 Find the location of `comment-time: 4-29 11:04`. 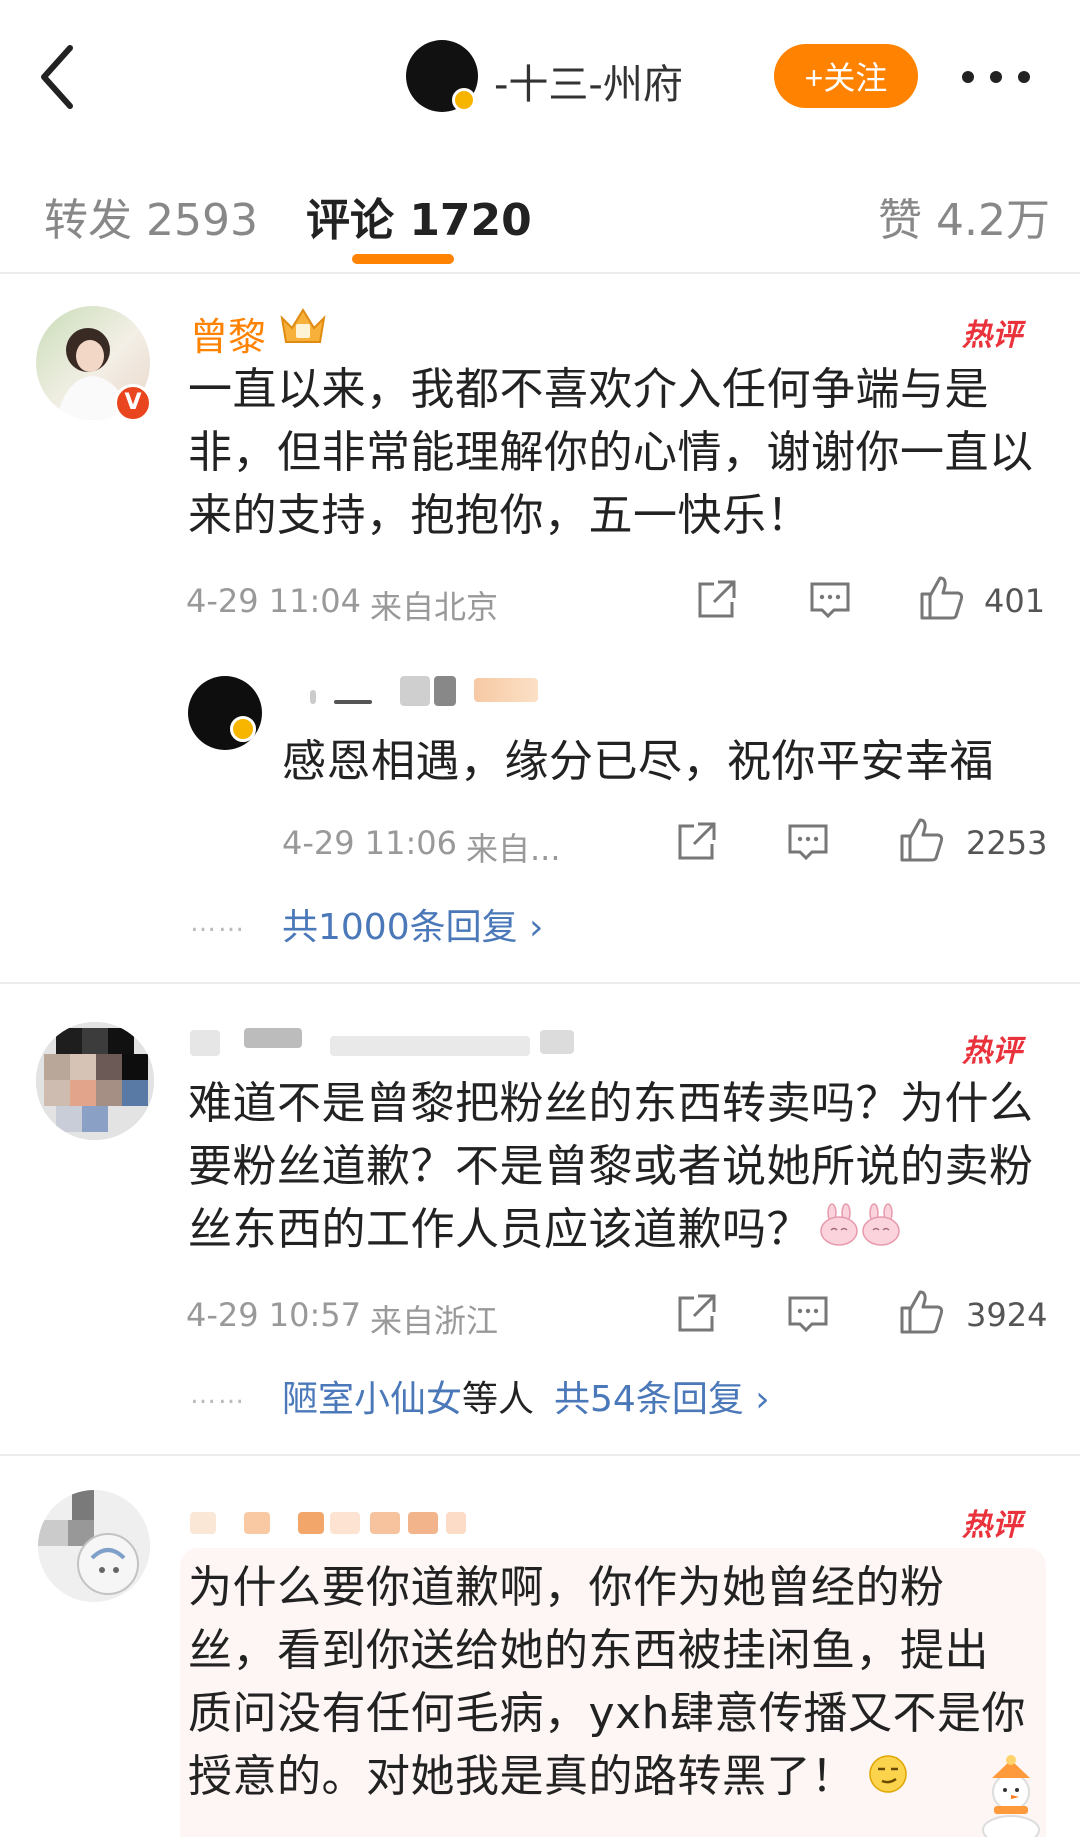

comment-time: 4-29 11:04 is located at coordinates (274, 601).